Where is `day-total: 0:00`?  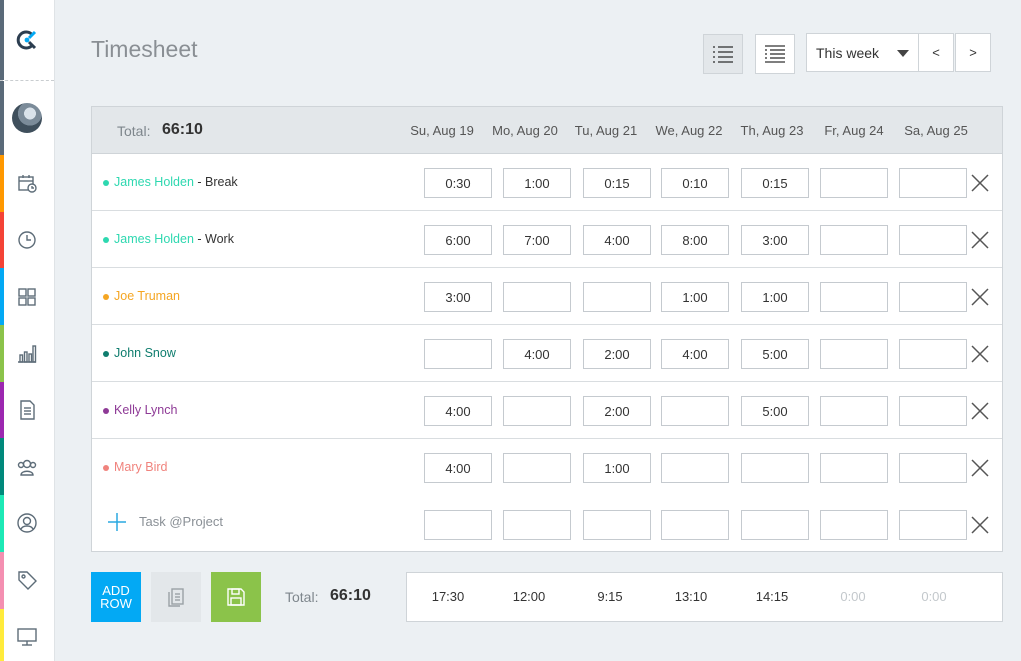 day-total: 0:00 is located at coordinates (853, 596).